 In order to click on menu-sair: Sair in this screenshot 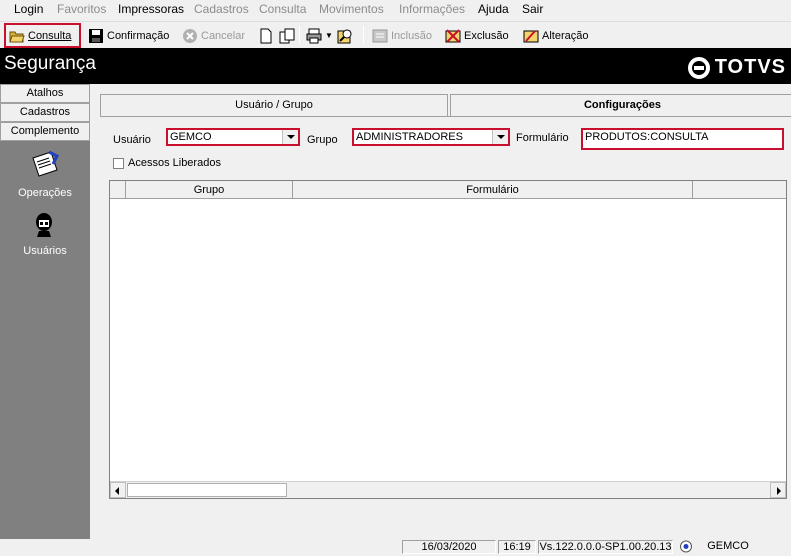, I will do `click(532, 9)`.